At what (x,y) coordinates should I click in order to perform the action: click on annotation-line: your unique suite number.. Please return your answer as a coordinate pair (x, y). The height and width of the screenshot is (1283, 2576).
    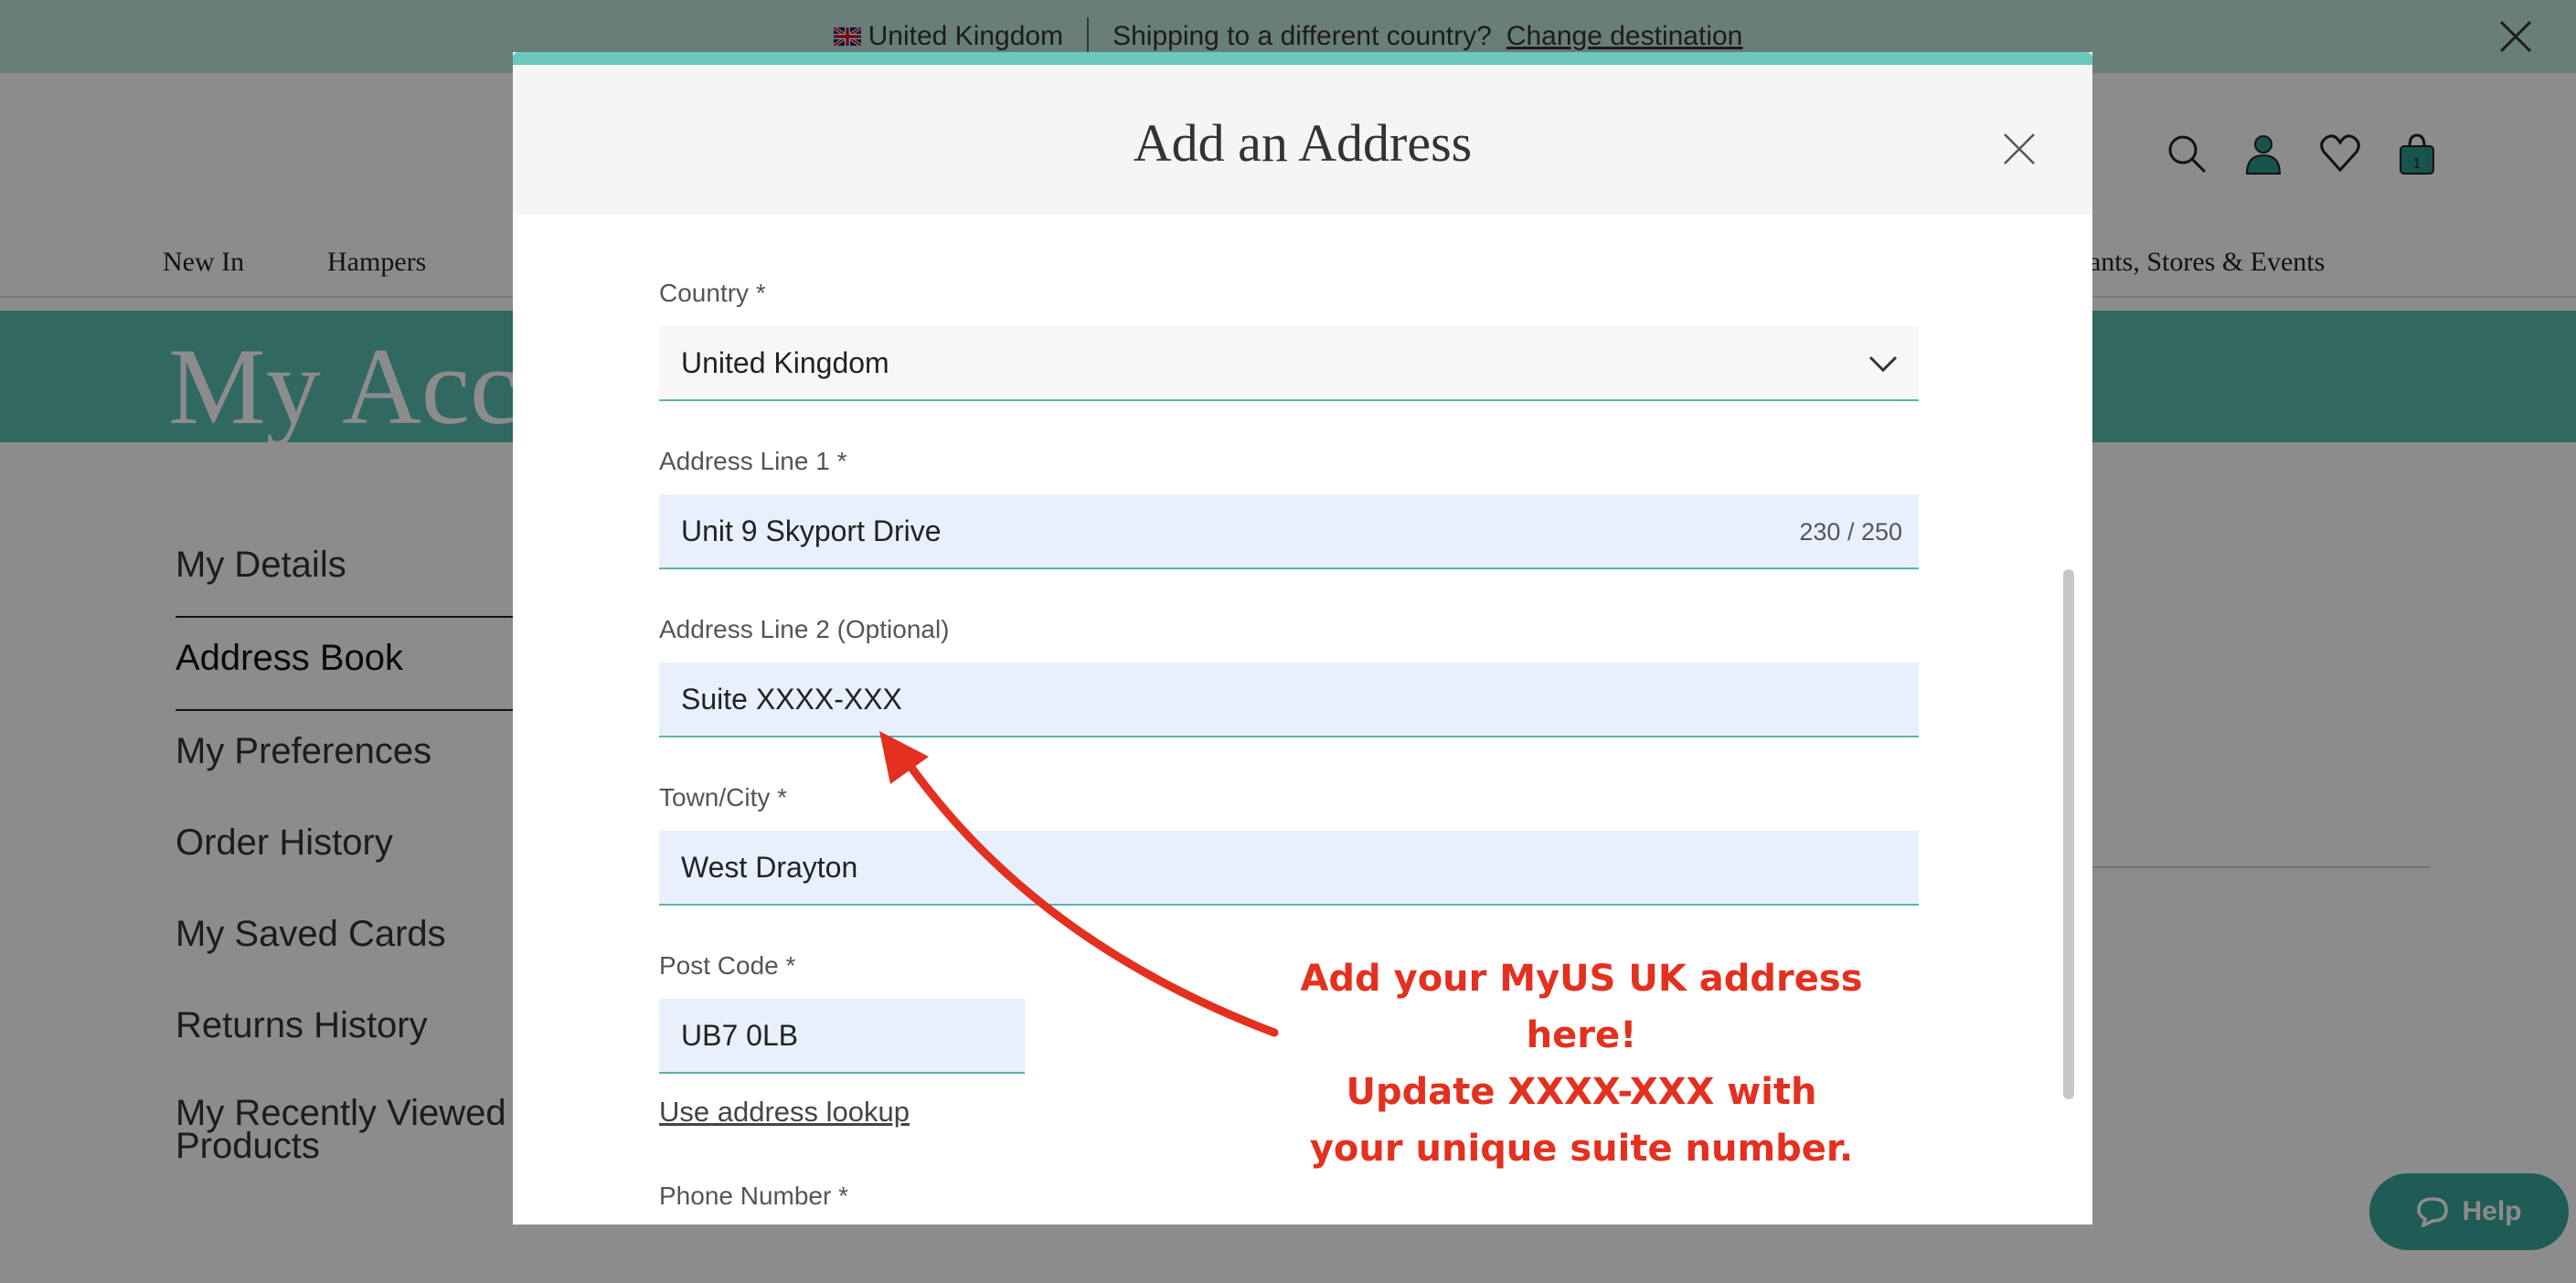
    Looking at the image, I should click on (1582, 1149).